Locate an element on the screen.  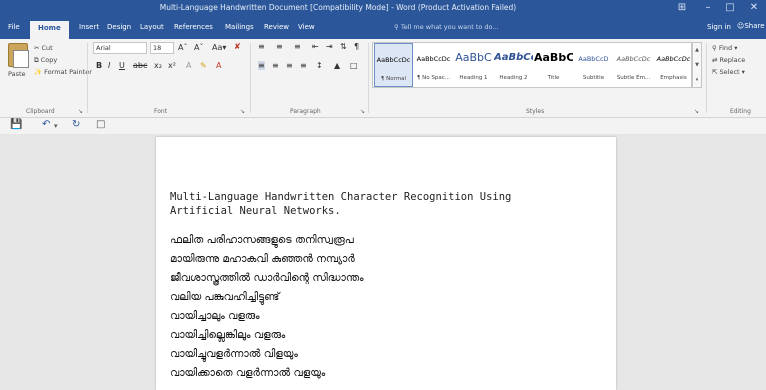
show-paragraph-marks-icon: ¶ is located at coordinates (356, 46).